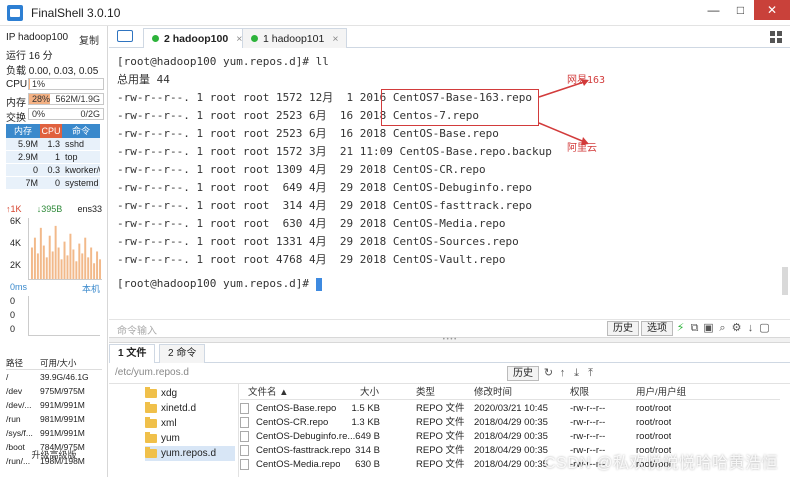  What do you see at coordinates (576, 373) in the screenshot?
I see `download-icon: ⤓` at bounding box center [576, 373].